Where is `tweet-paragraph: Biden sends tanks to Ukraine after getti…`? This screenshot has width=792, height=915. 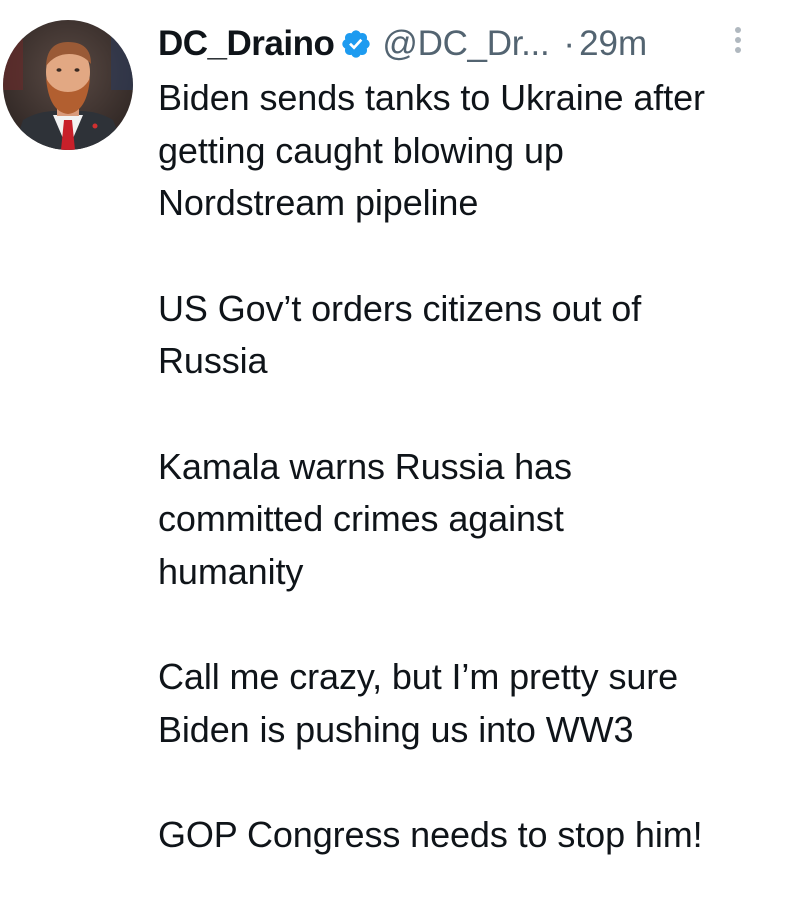 tweet-paragraph: Biden sends tanks to Ukraine after getti… is located at coordinates (470, 151).